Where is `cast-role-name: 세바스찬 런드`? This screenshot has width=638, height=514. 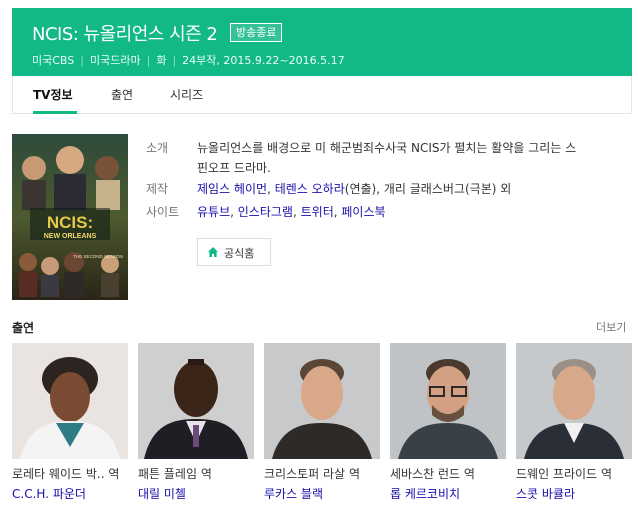 cast-role-name: 세바스찬 런드 is located at coordinates (425, 474).